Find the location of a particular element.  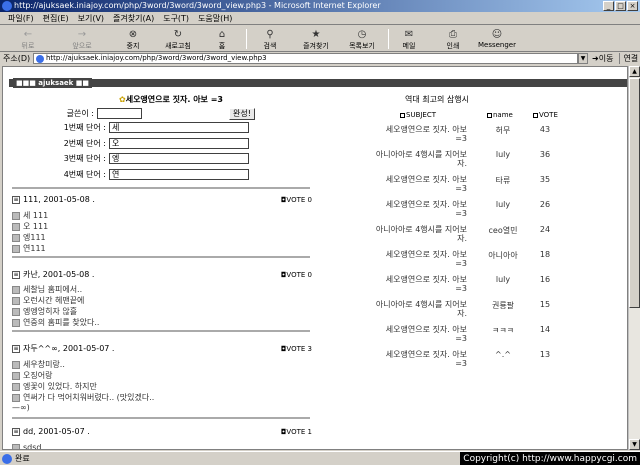

stop-icon: ⊗ is located at coordinates (133, 34).